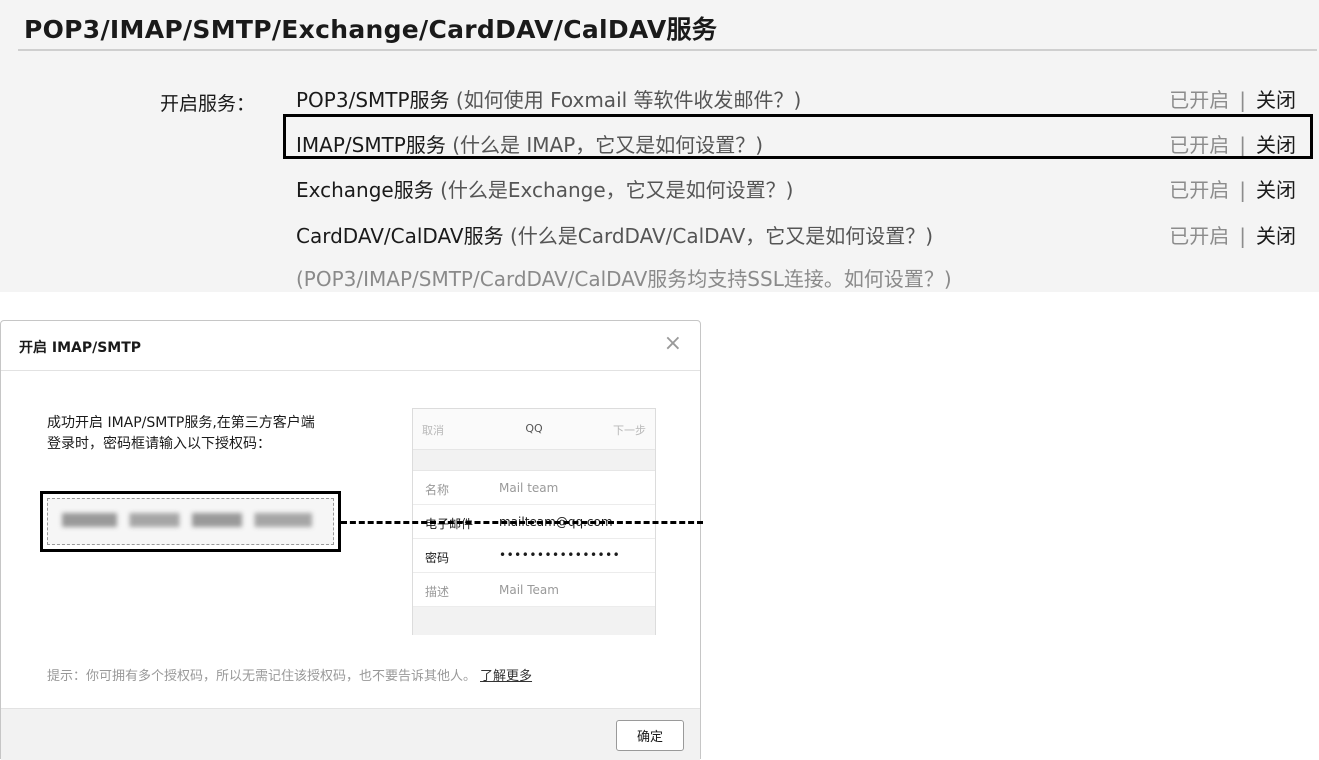  What do you see at coordinates (616, 190) in the screenshot?
I see `service-help-link: (什么是Exchange，它又是如何设置？)` at bounding box center [616, 190].